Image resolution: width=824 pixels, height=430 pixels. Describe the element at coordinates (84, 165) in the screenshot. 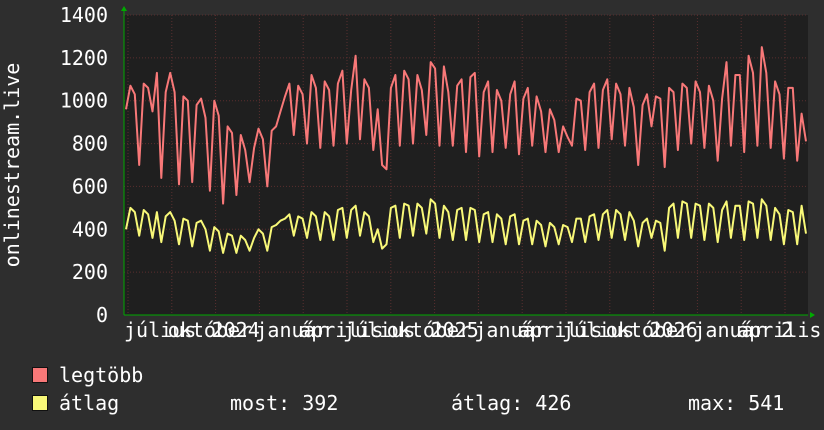

I see `y-tick-labels: 0 200 400 600 800 1000 1200 1400` at that location.